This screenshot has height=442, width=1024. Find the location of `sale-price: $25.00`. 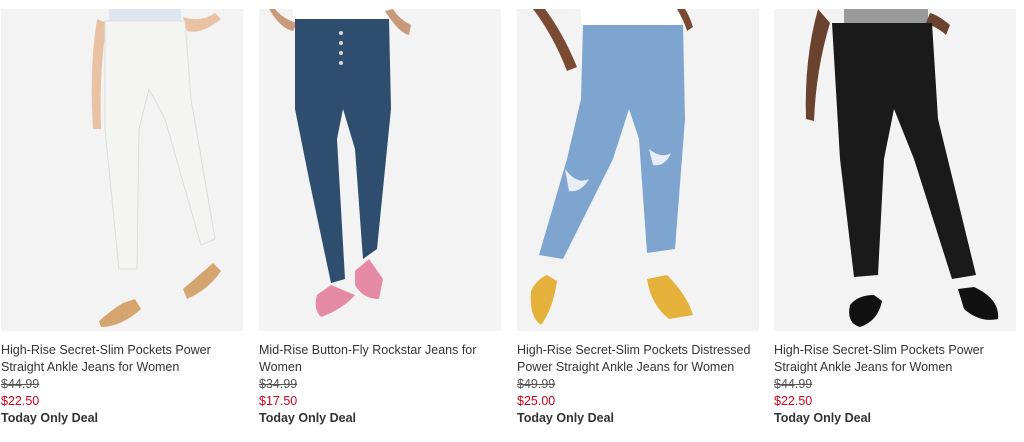

sale-price: $25.00 is located at coordinates (536, 401).